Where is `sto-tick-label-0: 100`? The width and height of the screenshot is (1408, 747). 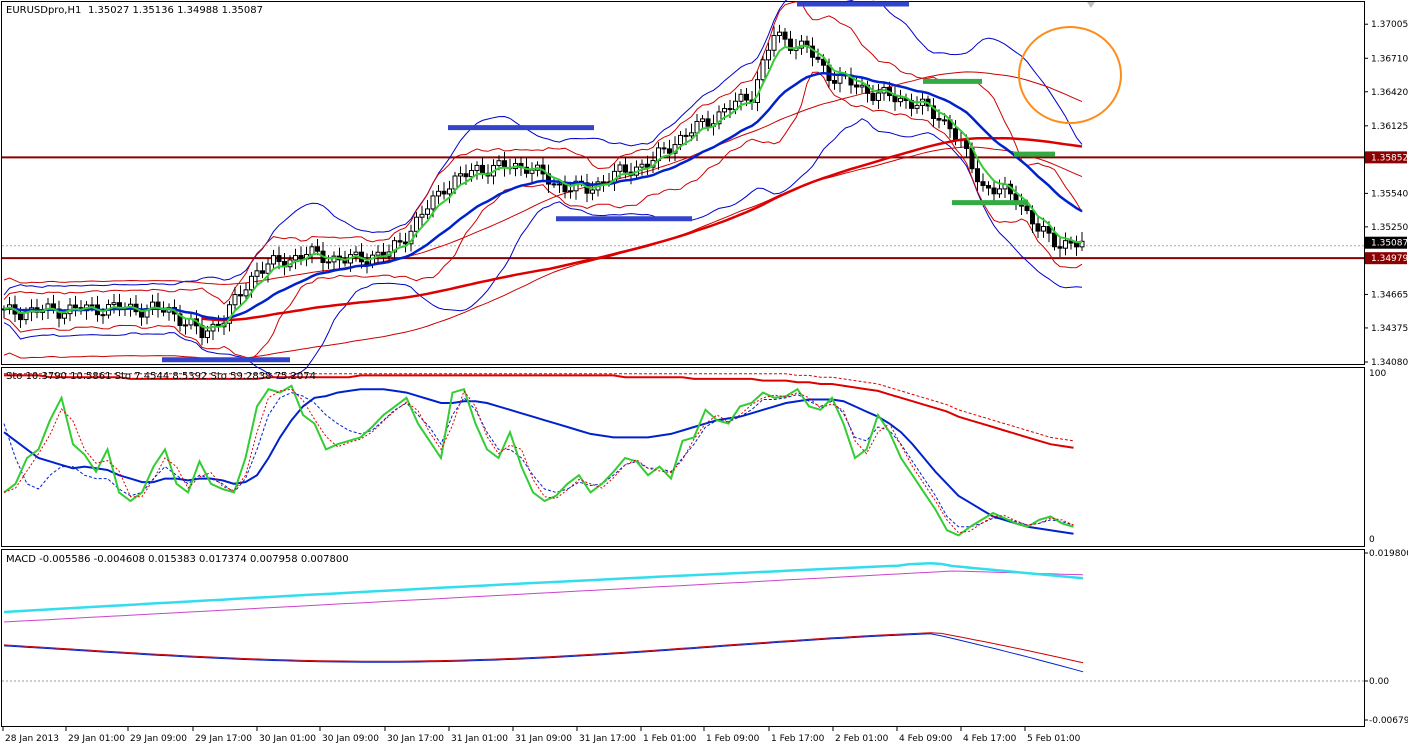 sto-tick-label-0: 100 is located at coordinates (1377, 374).